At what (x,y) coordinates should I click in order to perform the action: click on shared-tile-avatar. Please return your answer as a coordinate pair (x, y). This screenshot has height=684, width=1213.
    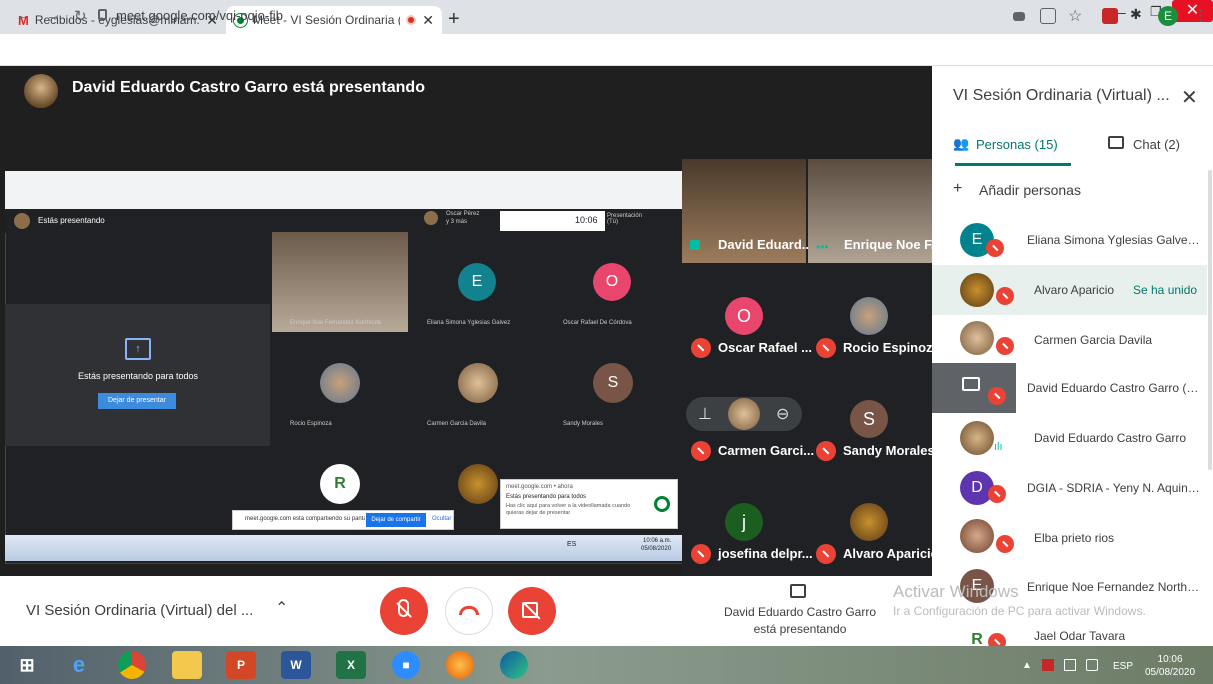
    Looking at the image, I should click on (478, 484).